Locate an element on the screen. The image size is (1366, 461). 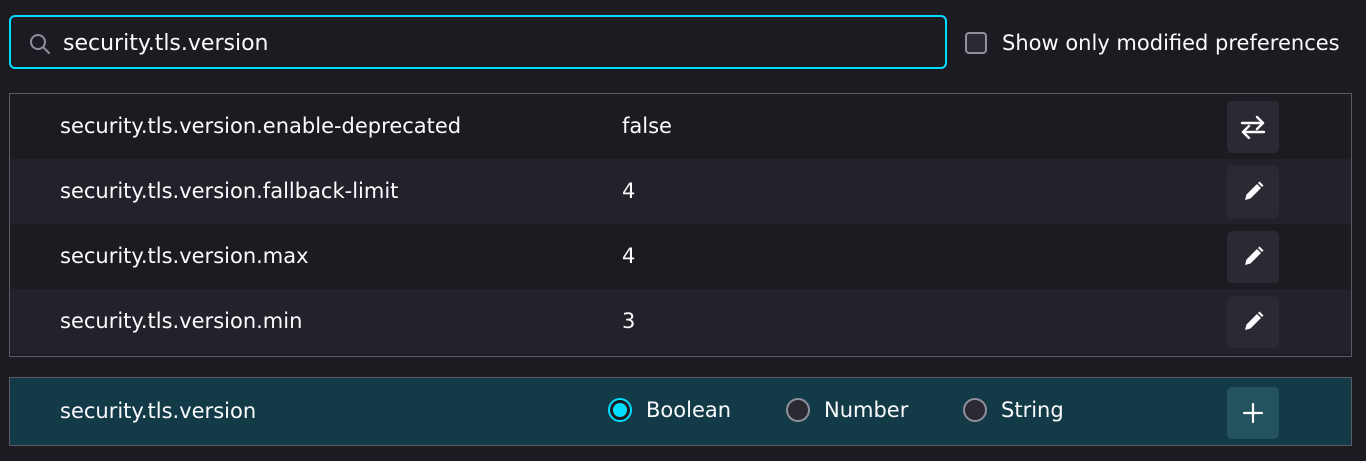
show-modified-checkbox is located at coordinates (976, 43).